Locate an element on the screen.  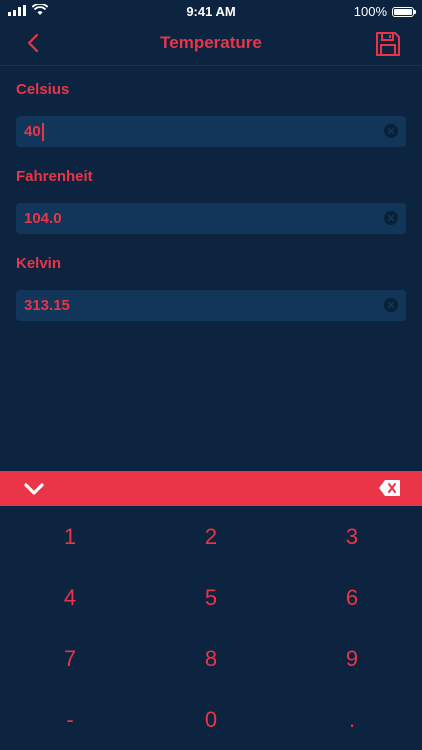
nav-bar: Temperature is located at coordinates (211, 44).